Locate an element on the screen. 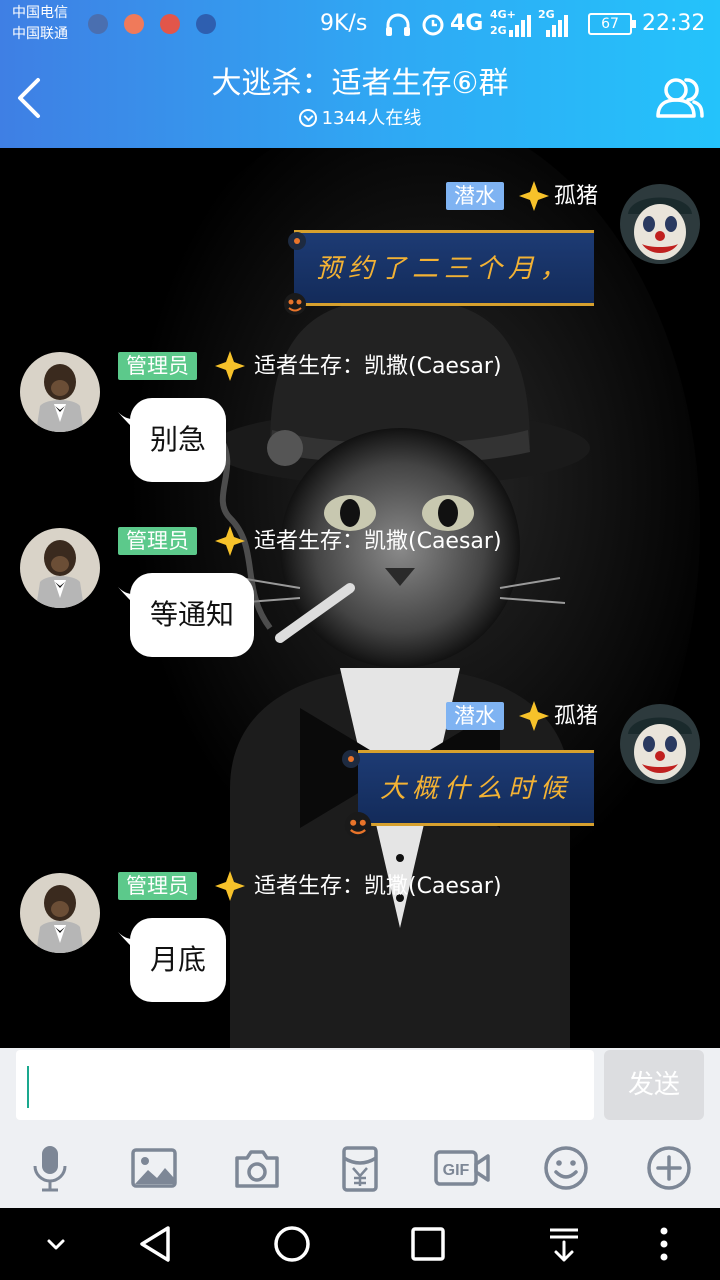  message-bubble: 别急 is located at coordinates (172, 440).